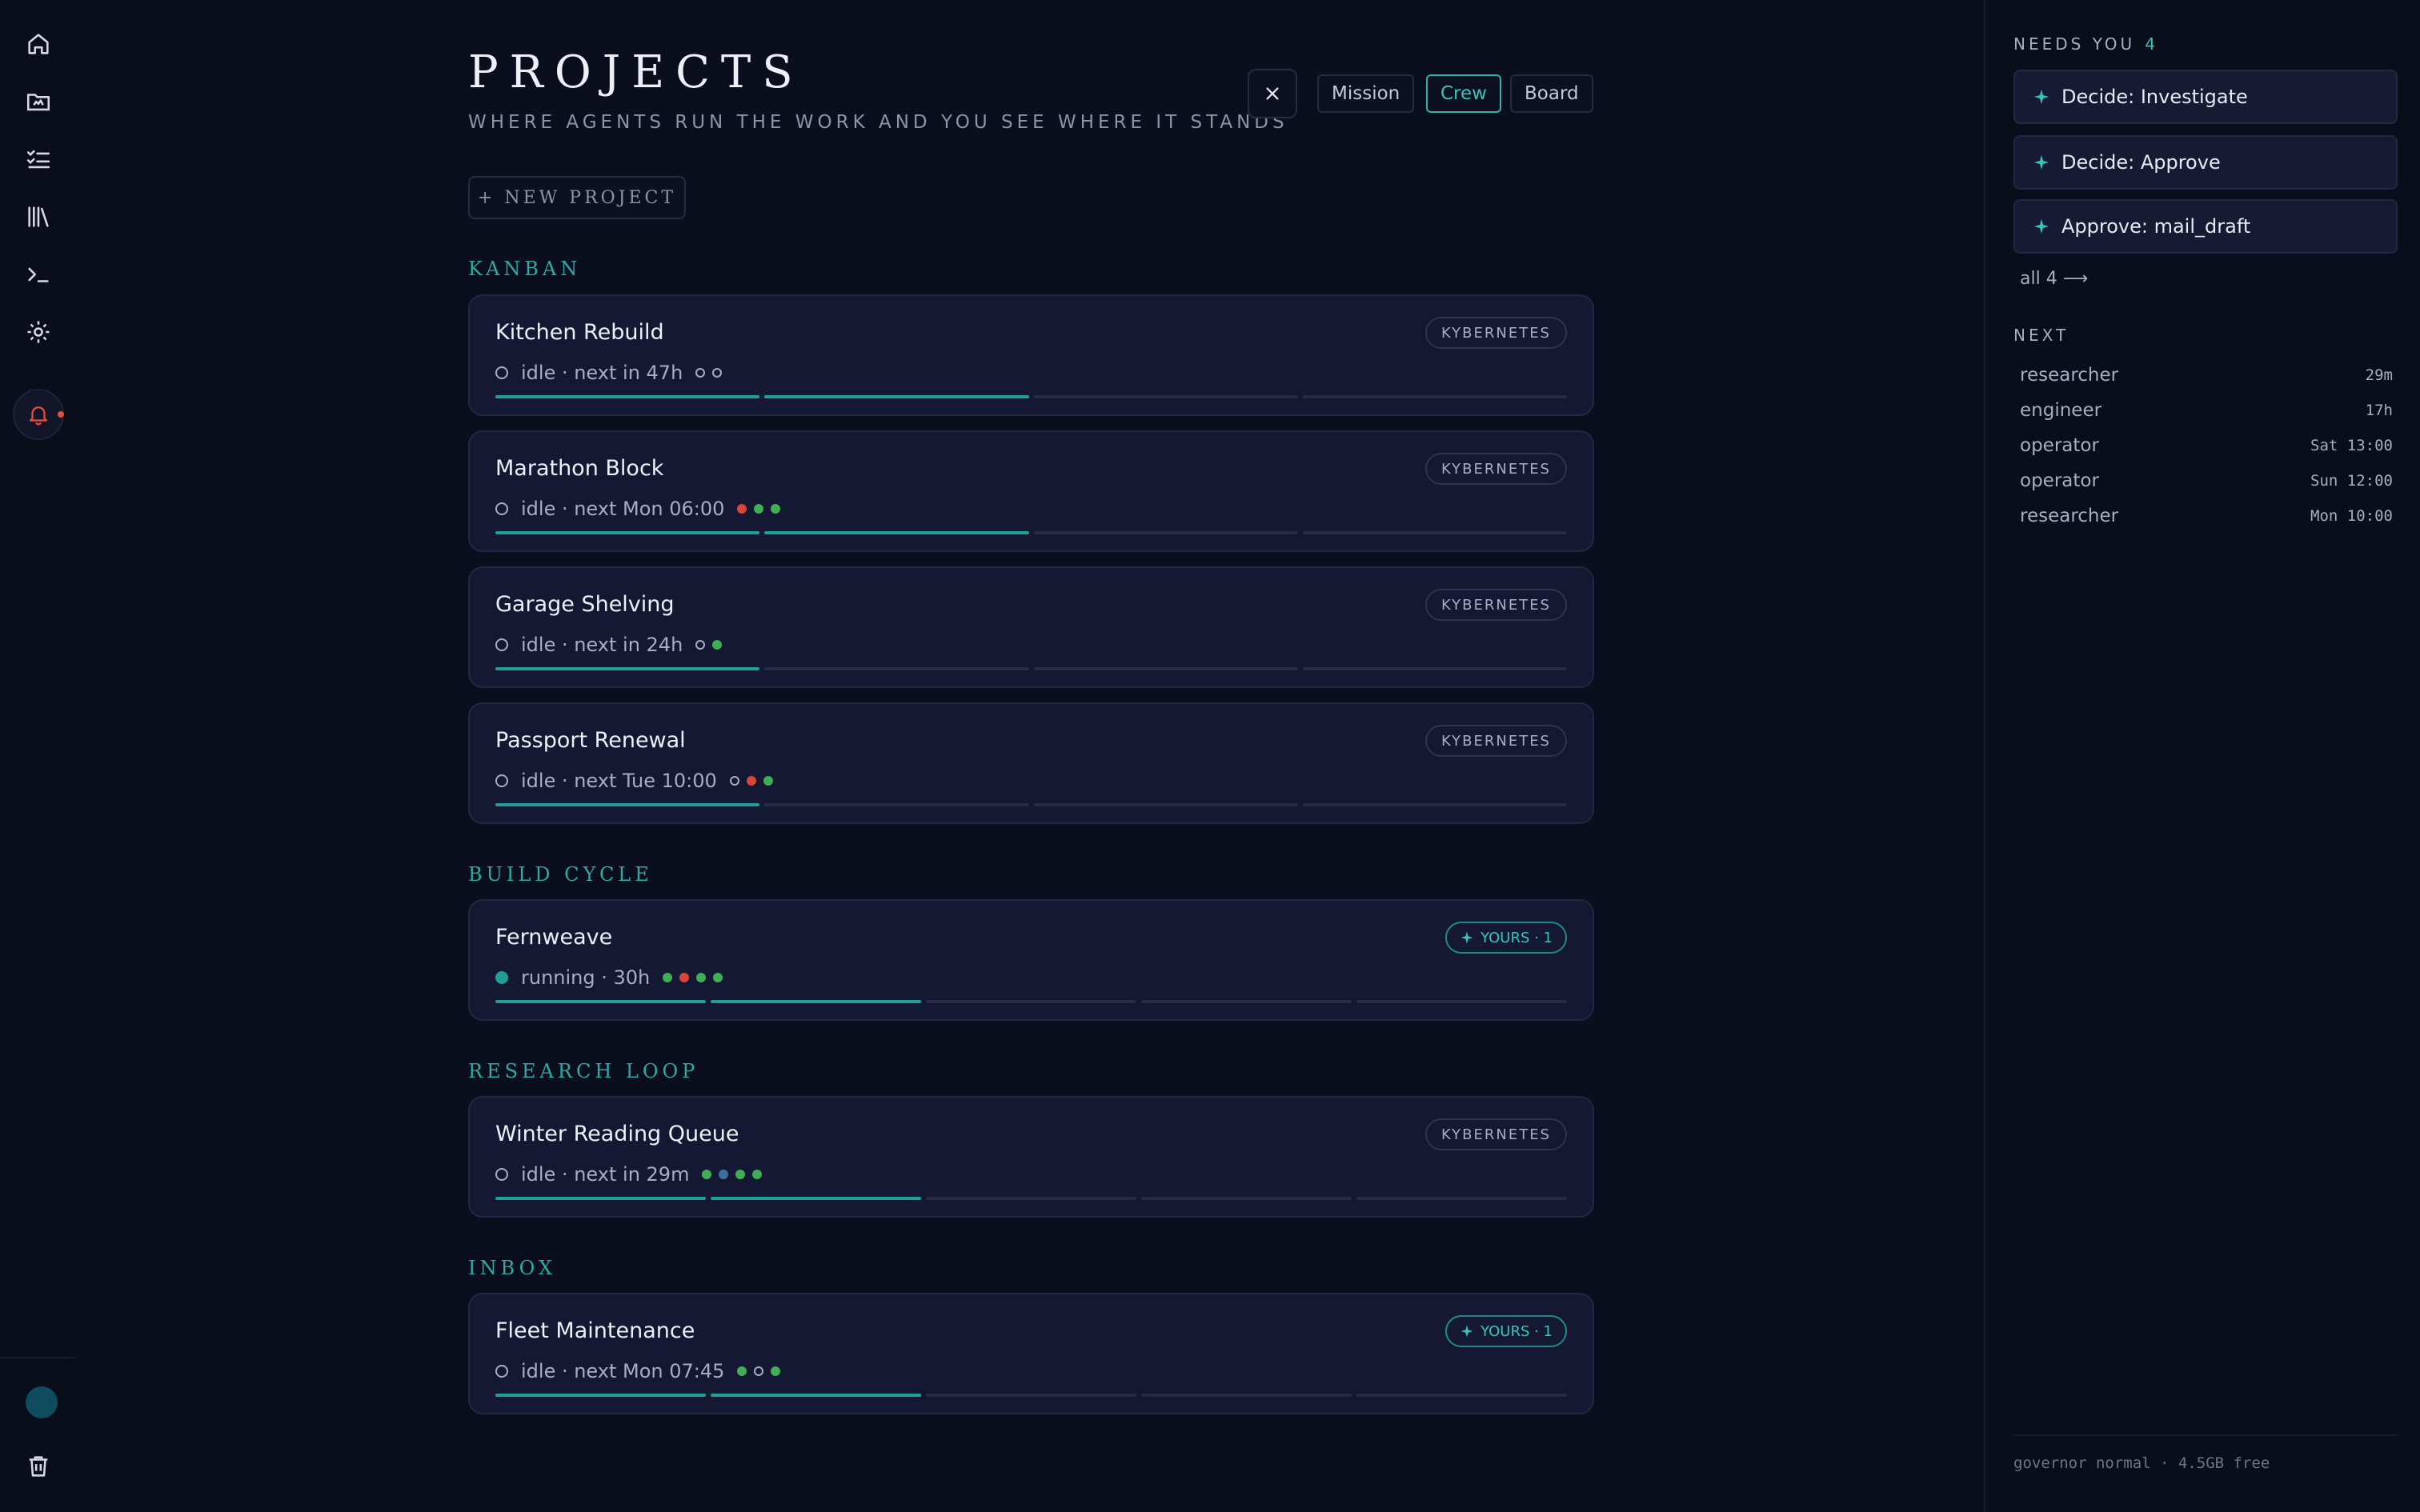  What do you see at coordinates (2206, 410) in the screenshot?
I see `next-item: engineer 17h` at bounding box center [2206, 410].